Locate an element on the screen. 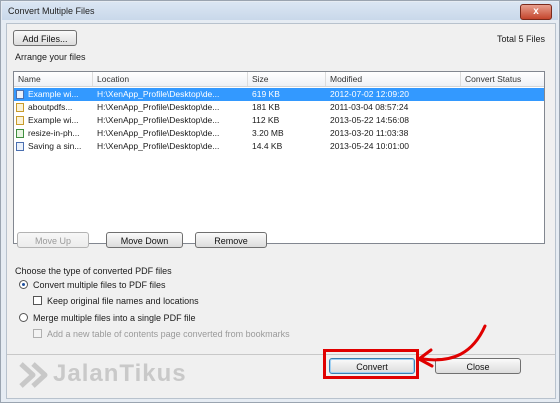  row-modified: 2012-07-02 12:09:20 is located at coordinates (369, 94).